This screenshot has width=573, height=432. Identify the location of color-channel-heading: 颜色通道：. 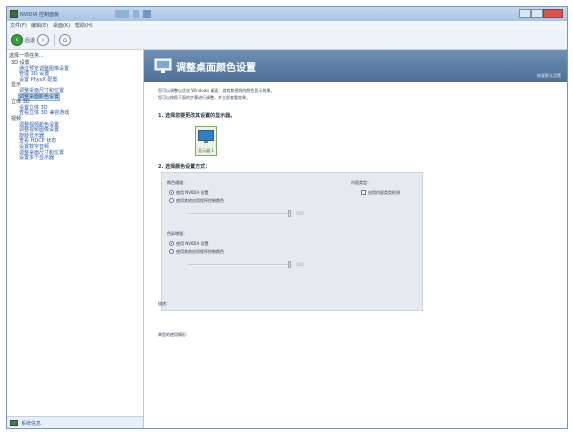
(177, 182).